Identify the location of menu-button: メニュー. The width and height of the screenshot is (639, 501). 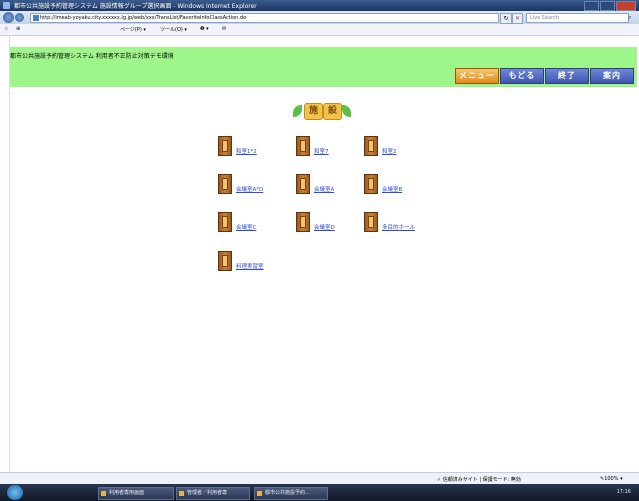
(477, 76).